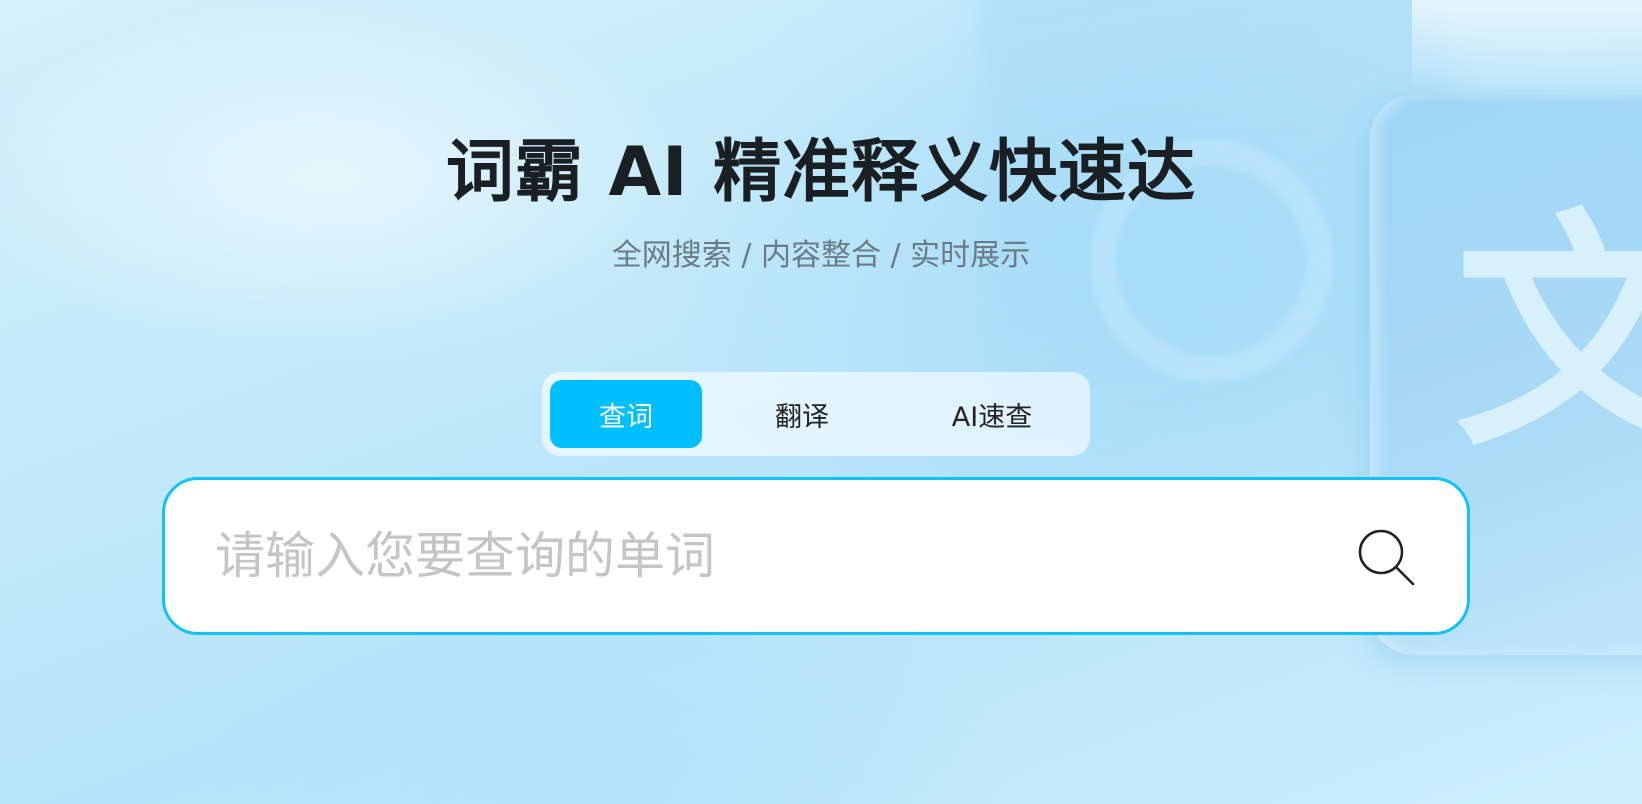 The width and height of the screenshot is (1642, 804). I want to click on search-icon, so click(1387, 558).